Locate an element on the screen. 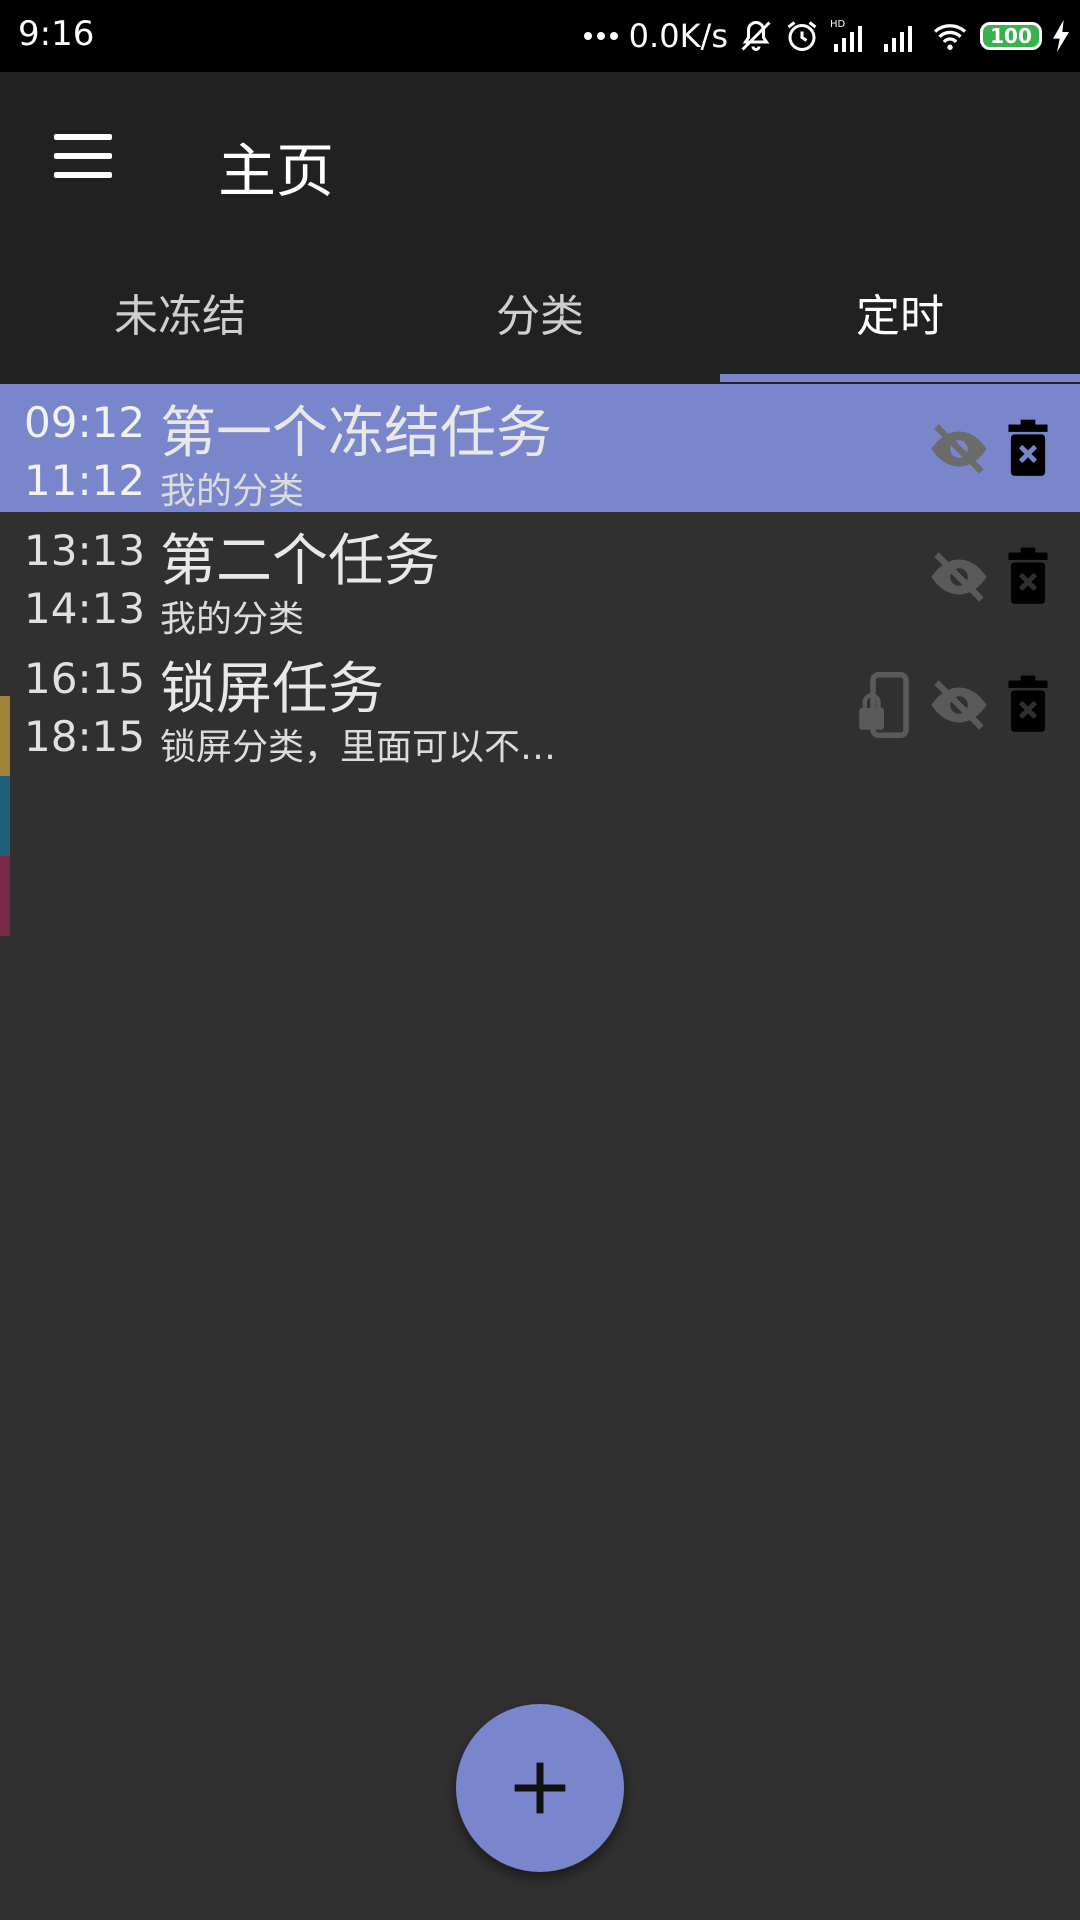 The width and height of the screenshot is (1080, 1920). tab-category: 分类 is located at coordinates (540, 317).